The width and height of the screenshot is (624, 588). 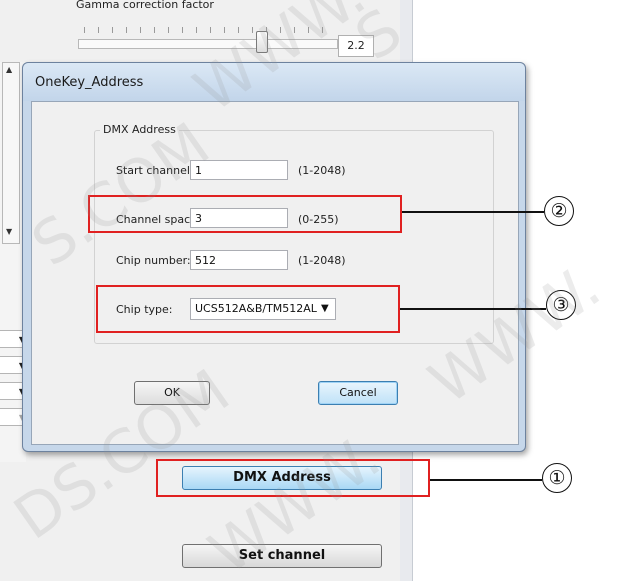 What do you see at coordinates (9, 231) in the screenshot?
I see `scroll-down-icon: ▼` at bounding box center [9, 231].